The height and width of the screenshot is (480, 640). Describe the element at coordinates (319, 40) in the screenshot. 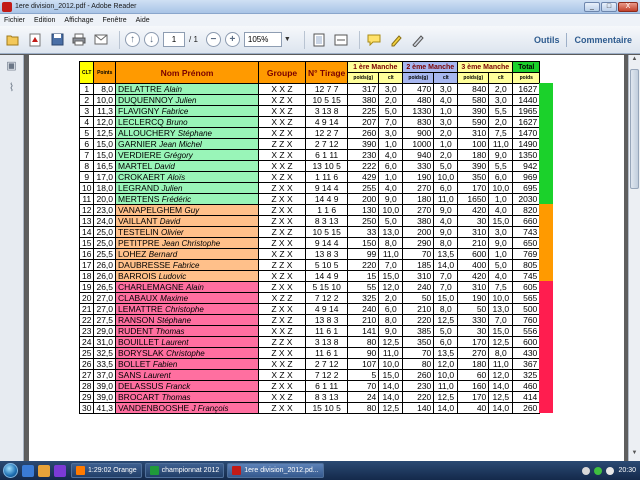

I see `fit-page-icon` at that location.